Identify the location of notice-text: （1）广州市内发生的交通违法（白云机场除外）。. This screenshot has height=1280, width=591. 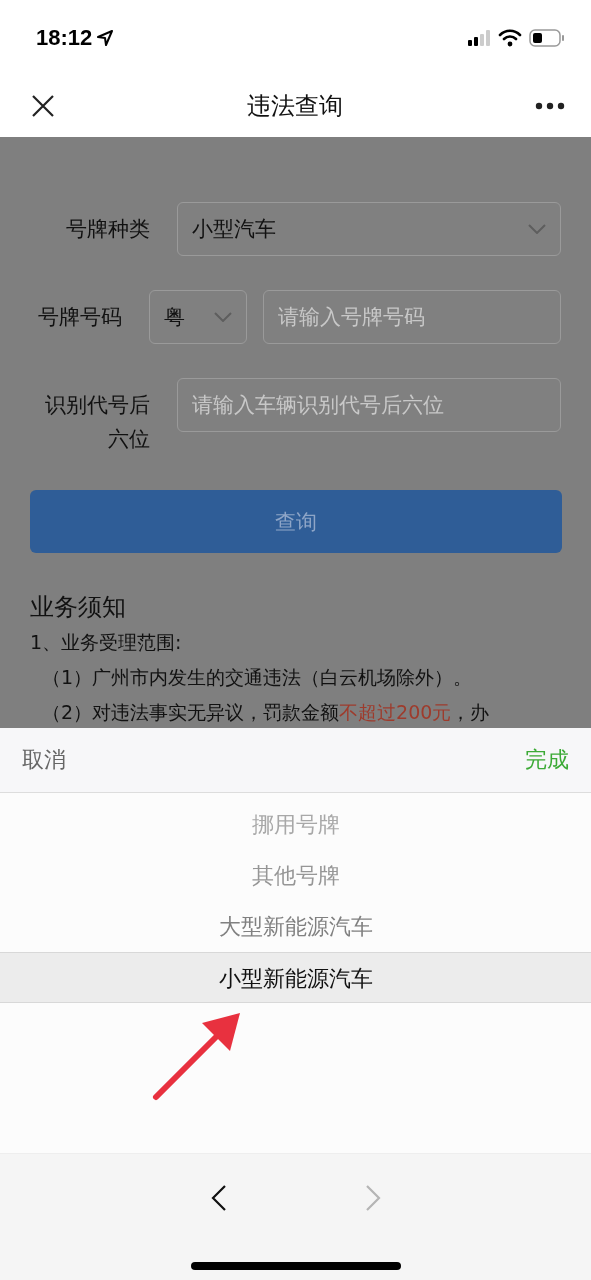
(258, 677).